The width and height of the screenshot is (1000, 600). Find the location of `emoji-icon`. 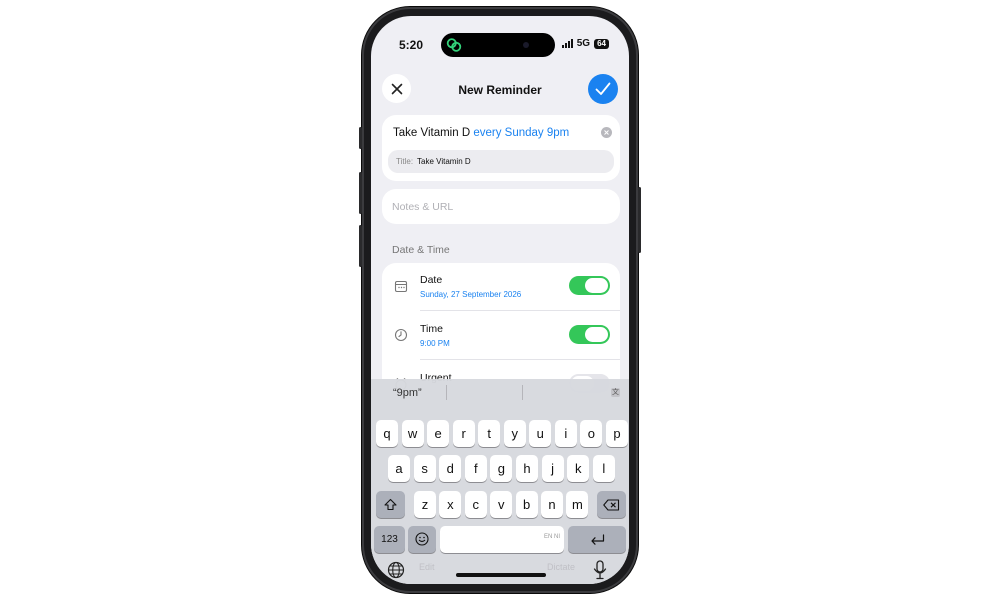

emoji-icon is located at coordinates (422, 539).